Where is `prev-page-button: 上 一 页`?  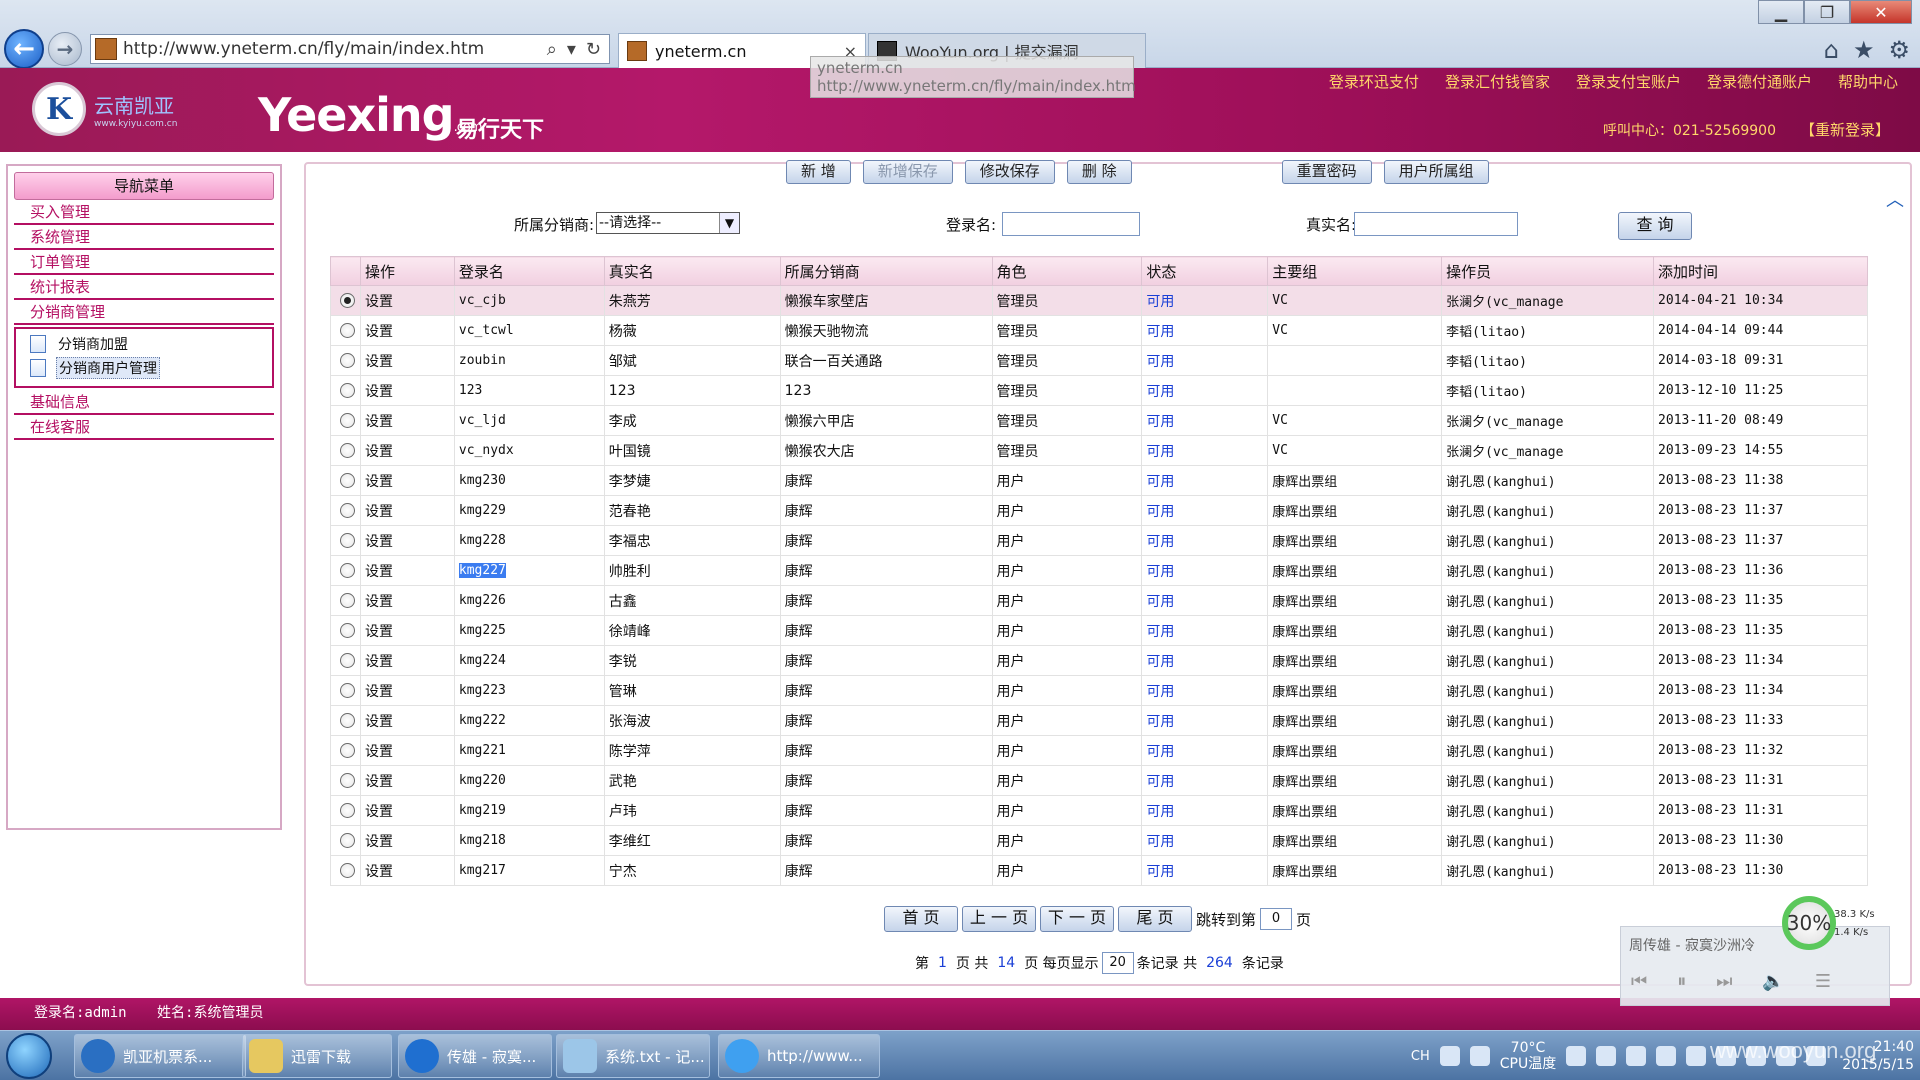
prev-page-button: 上 一 页 is located at coordinates (999, 919).